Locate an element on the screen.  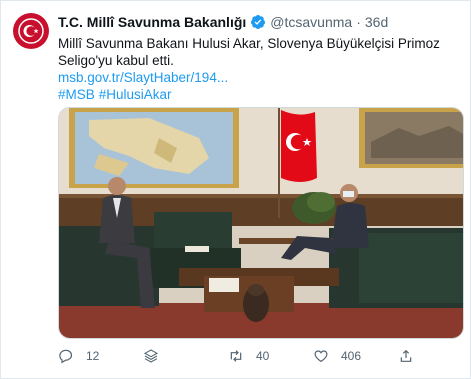
author-handle: @tcsavunma is located at coordinates (311, 22).